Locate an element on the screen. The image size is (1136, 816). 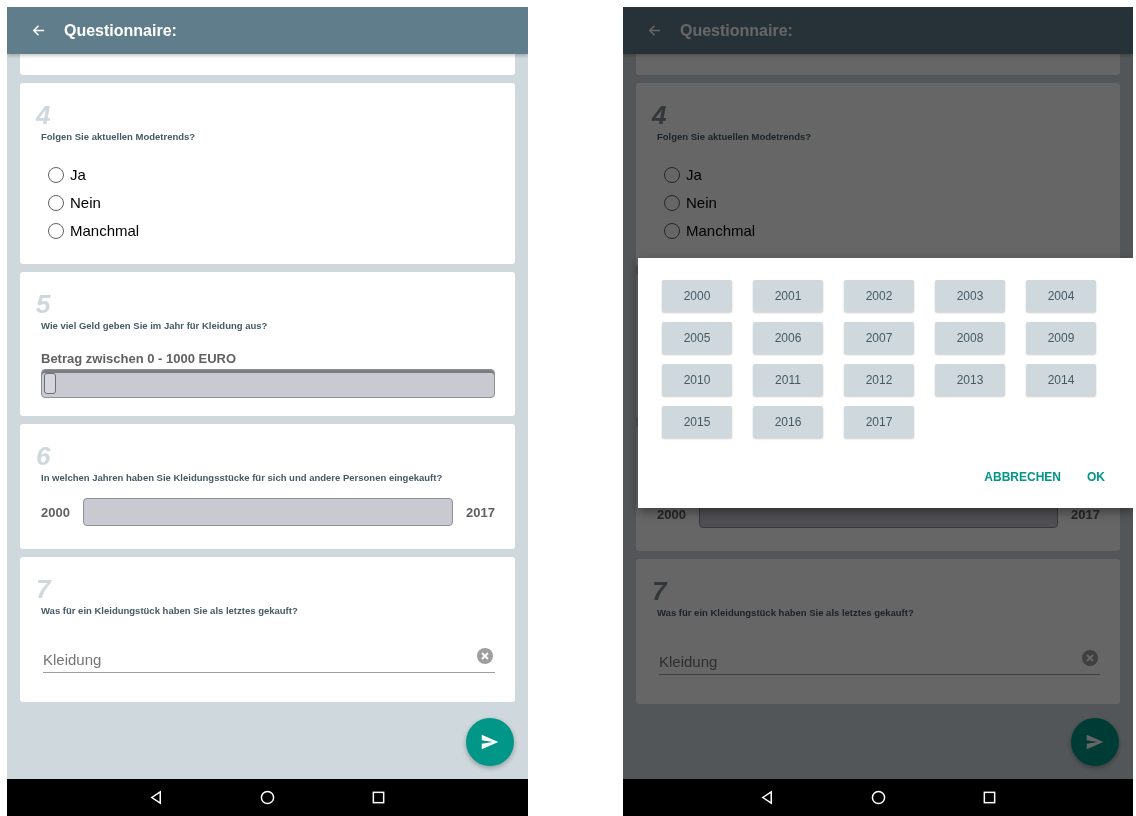
year-button: 2008 is located at coordinates (970, 338).